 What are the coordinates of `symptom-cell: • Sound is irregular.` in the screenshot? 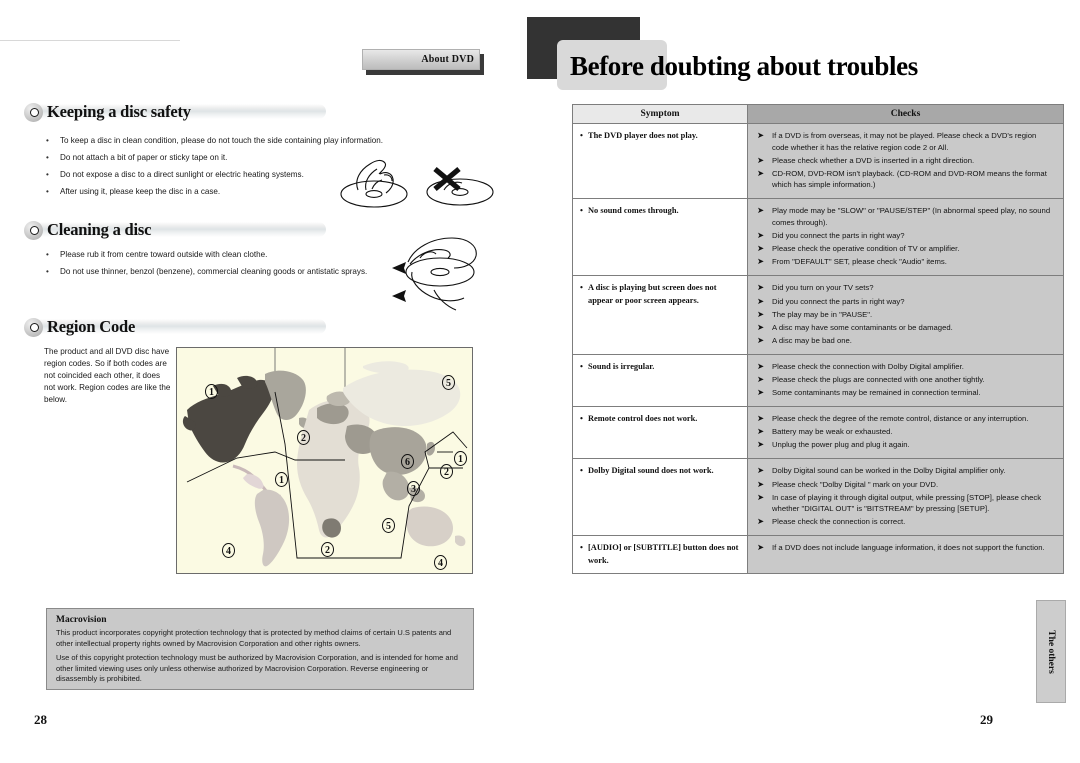 It's located at (660, 380).